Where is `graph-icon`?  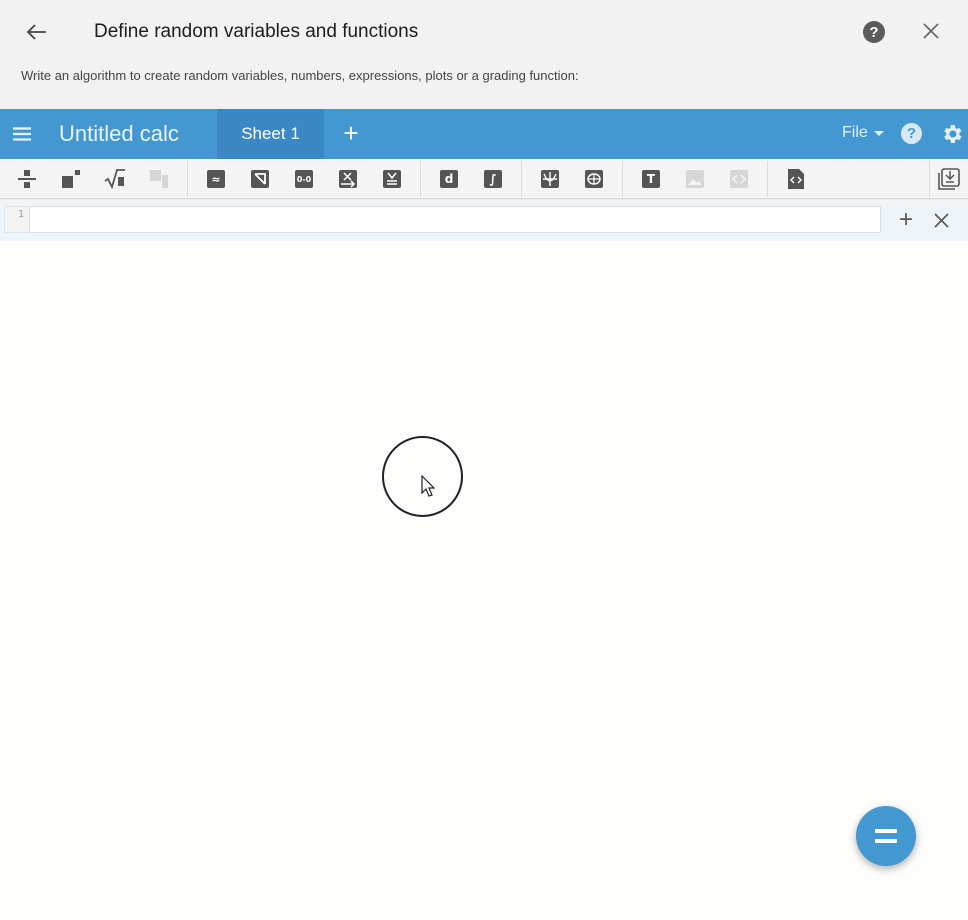 graph-icon is located at coordinates (550, 179).